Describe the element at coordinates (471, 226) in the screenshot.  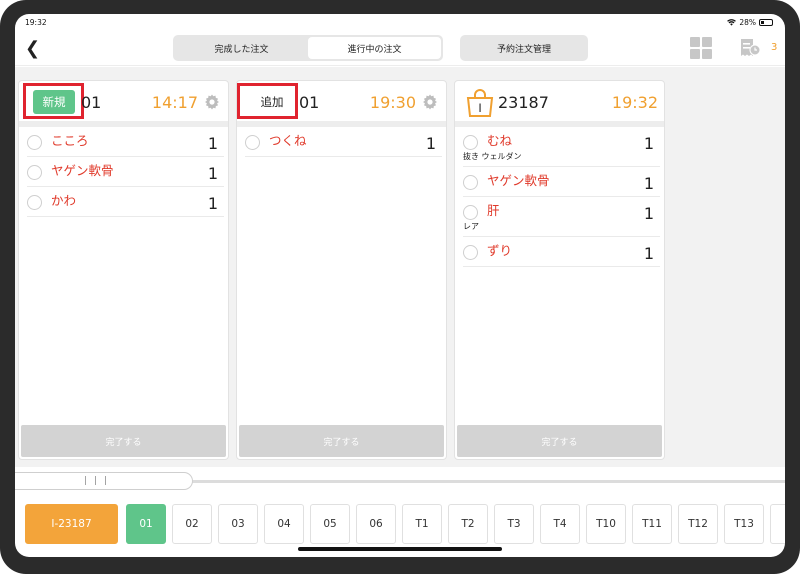
I see `item-note: レア` at that location.